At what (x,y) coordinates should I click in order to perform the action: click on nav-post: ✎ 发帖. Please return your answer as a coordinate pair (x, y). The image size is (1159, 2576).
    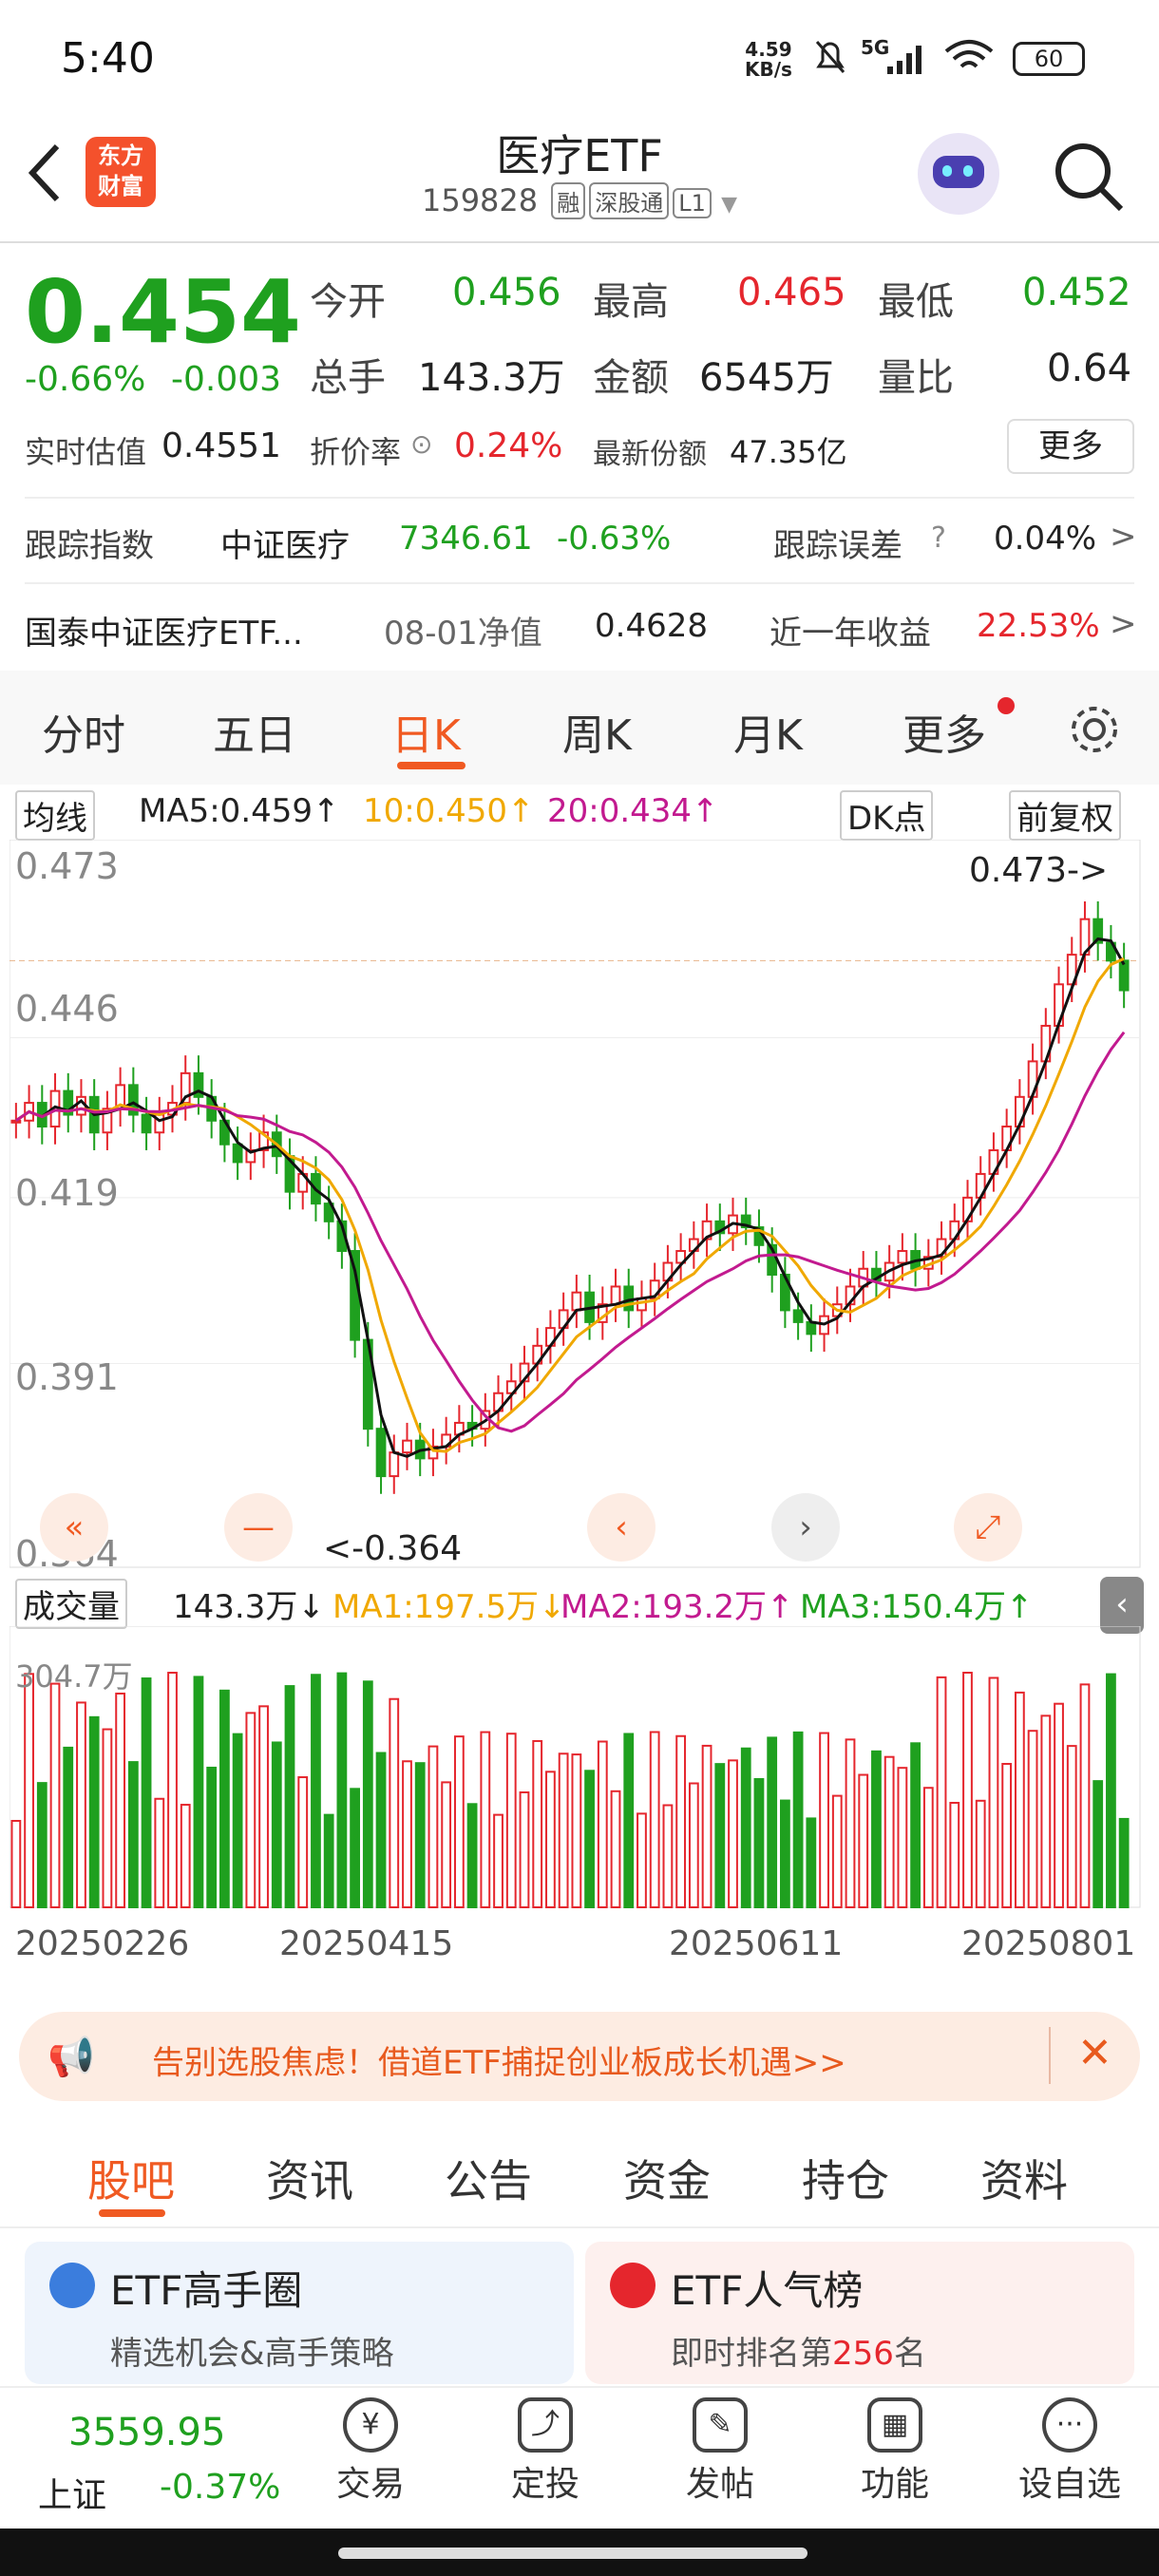
    Looking at the image, I should click on (720, 2447).